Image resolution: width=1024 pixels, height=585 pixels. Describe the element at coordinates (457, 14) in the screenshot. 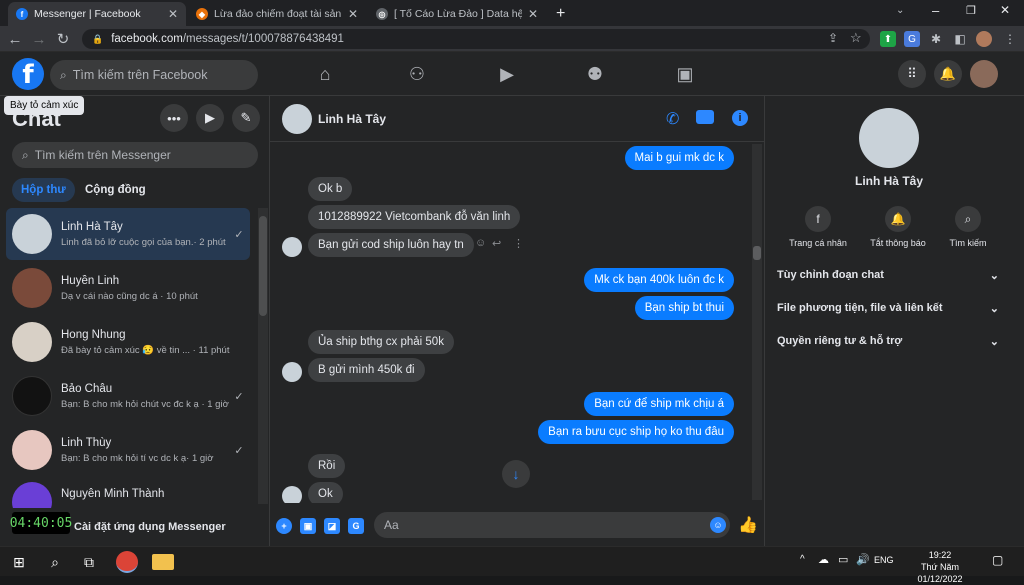

I see `tab-to-cao: ◎ [ Tố Cáo Lừa Đảo ] Data hệ thống ✕` at that location.